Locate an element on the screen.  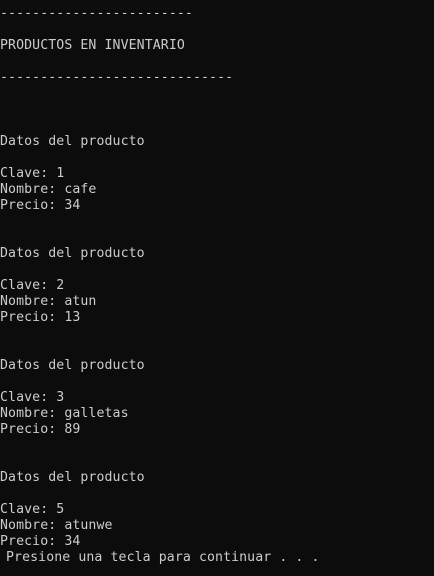
product-clave: Clave: 5 is located at coordinates (32, 509).